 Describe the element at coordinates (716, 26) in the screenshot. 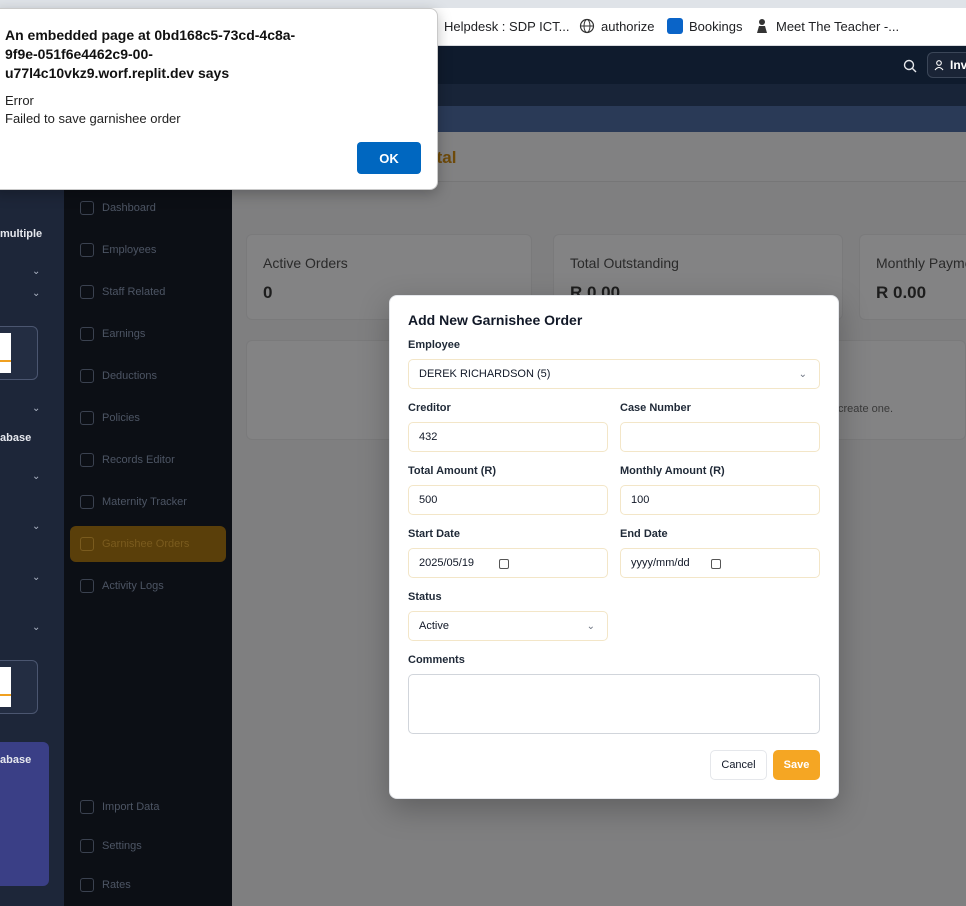

I see `bookmark-label: Bookings` at that location.